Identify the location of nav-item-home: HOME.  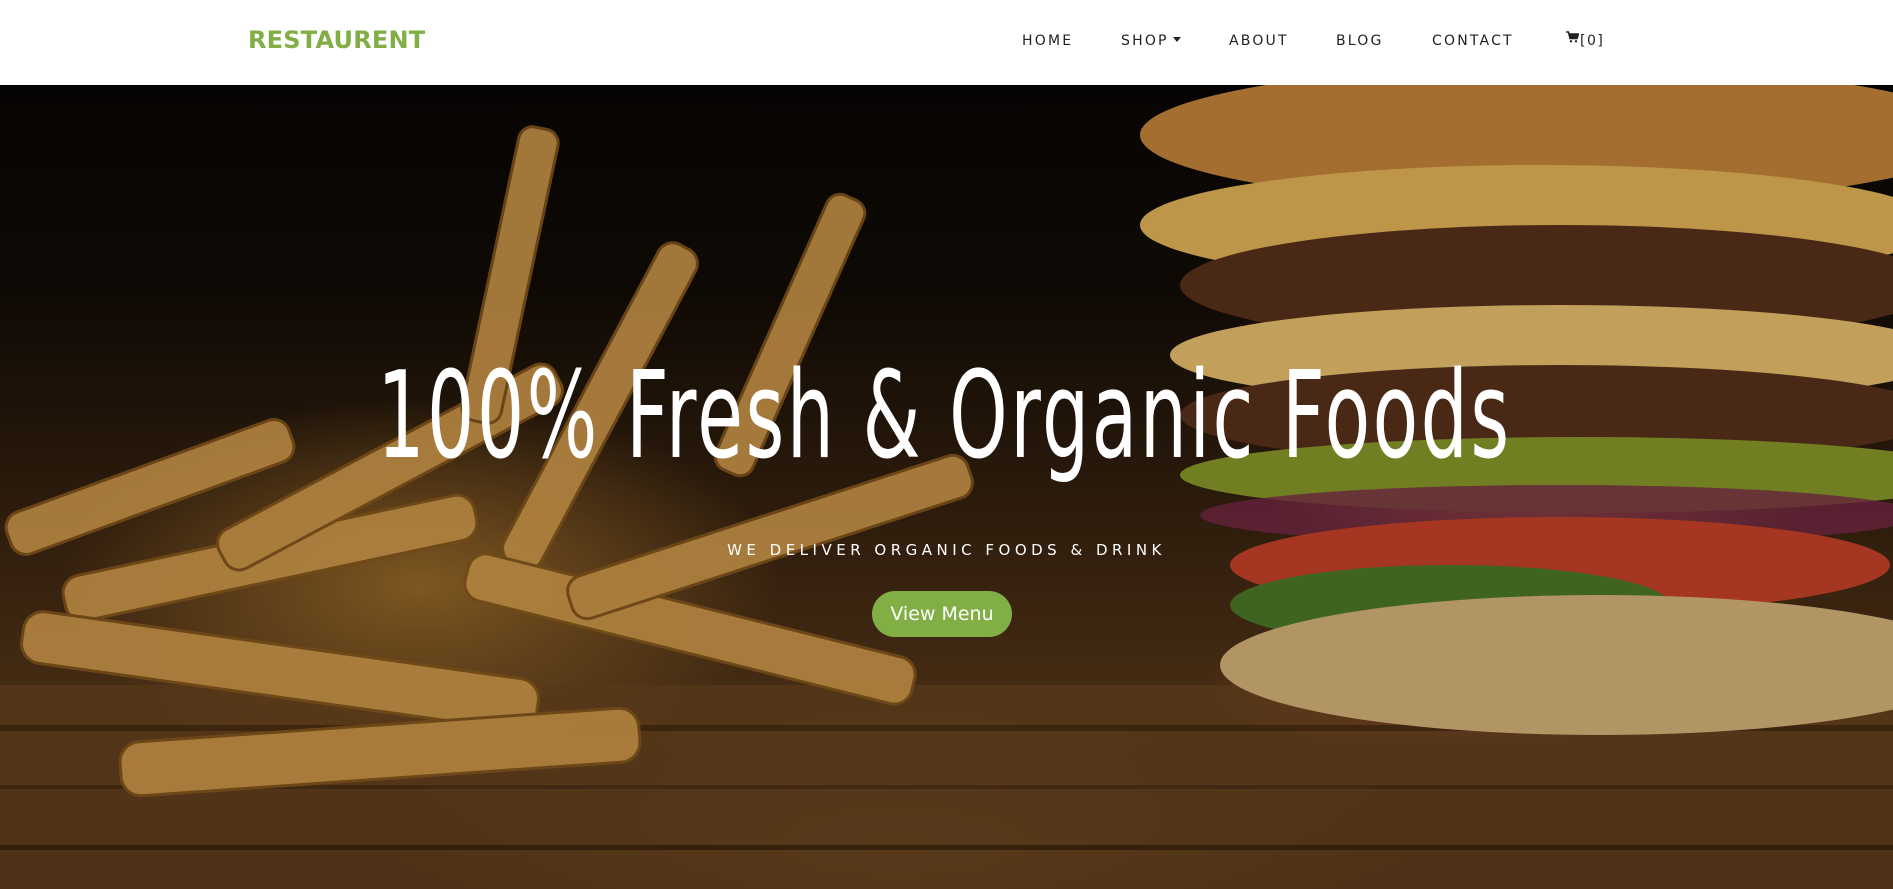
(1047, 41).